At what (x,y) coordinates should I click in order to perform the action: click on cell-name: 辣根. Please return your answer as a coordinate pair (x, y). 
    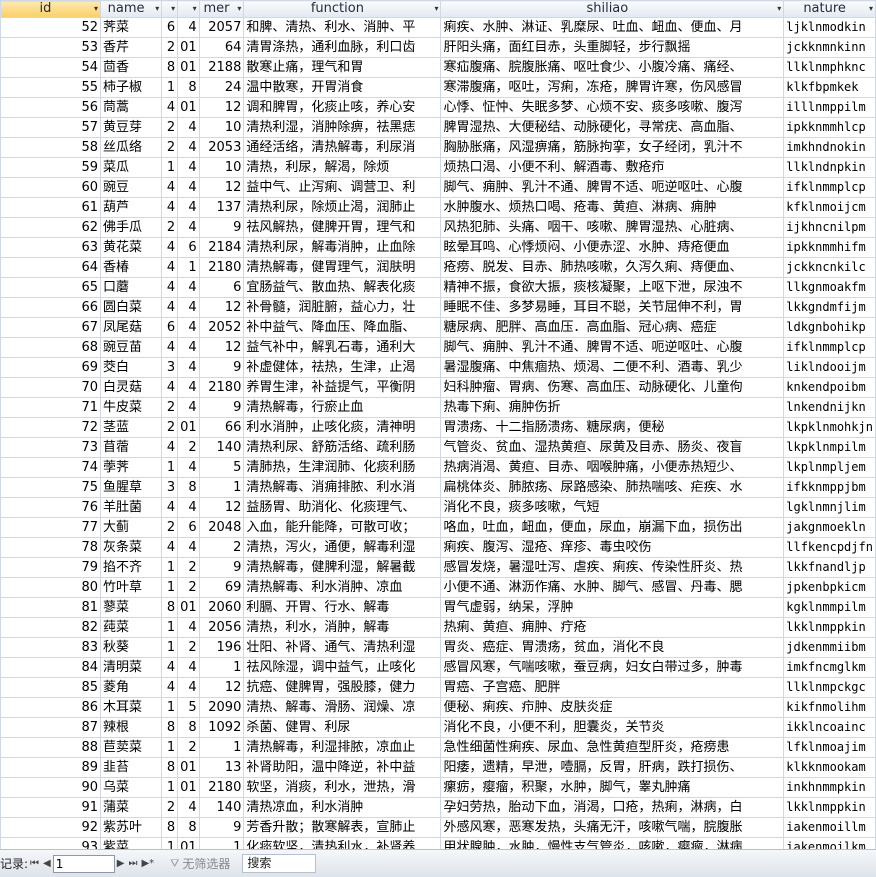
    Looking at the image, I should click on (131, 727).